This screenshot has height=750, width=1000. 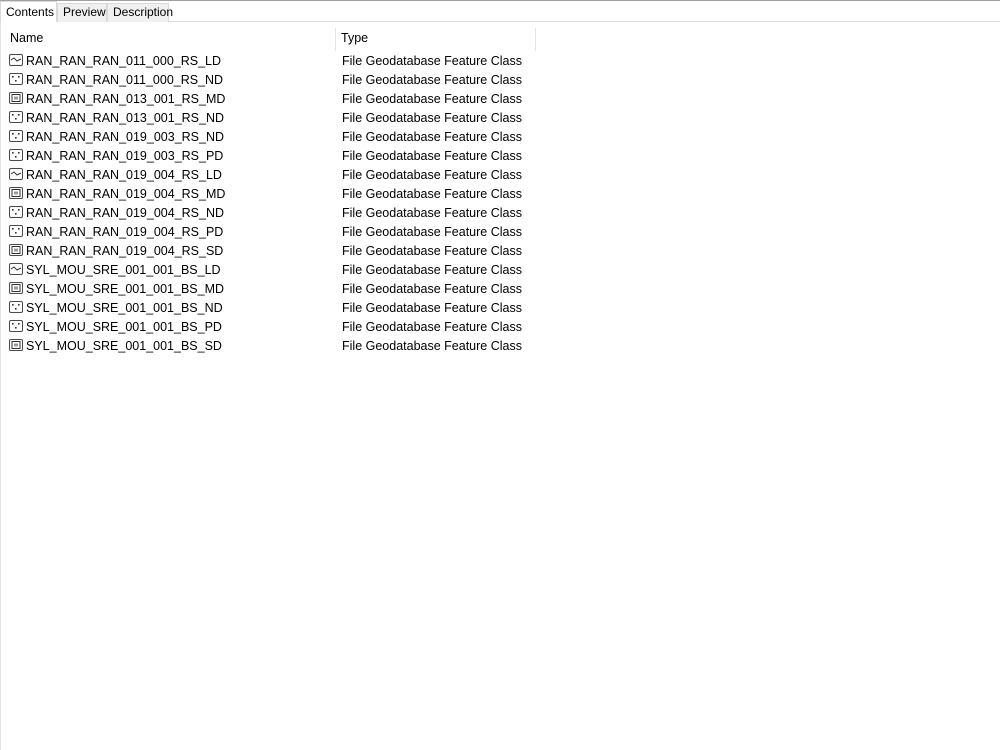 What do you see at coordinates (125, 156) in the screenshot?
I see `item-name: RAN_RAN_RAN_019_003_RS_PD` at bounding box center [125, 156].